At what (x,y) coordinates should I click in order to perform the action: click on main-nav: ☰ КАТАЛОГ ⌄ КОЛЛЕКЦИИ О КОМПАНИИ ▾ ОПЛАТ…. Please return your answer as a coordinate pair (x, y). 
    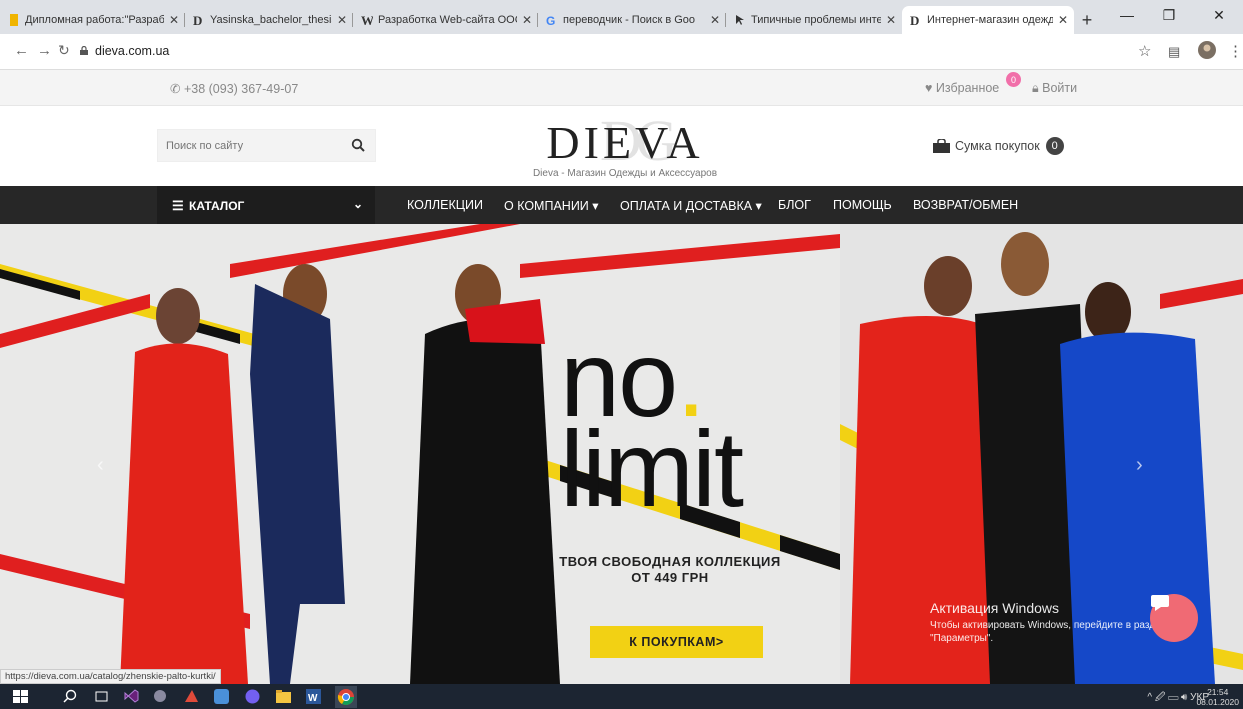
    Looking at the image, I should click on (621, 205).